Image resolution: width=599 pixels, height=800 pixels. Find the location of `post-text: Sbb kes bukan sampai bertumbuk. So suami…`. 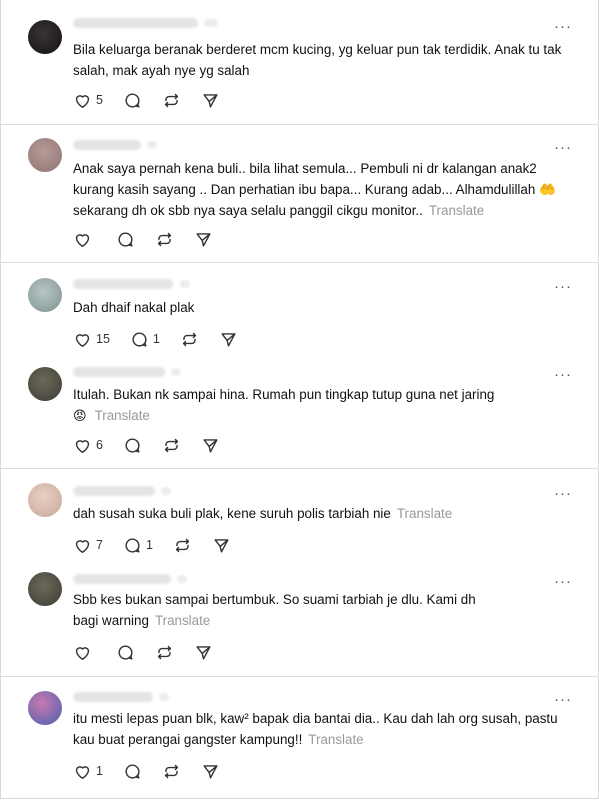

post-text: Sbb kes bukan sampai bertumbuk. So suami… is located at coordinates (283, 610).